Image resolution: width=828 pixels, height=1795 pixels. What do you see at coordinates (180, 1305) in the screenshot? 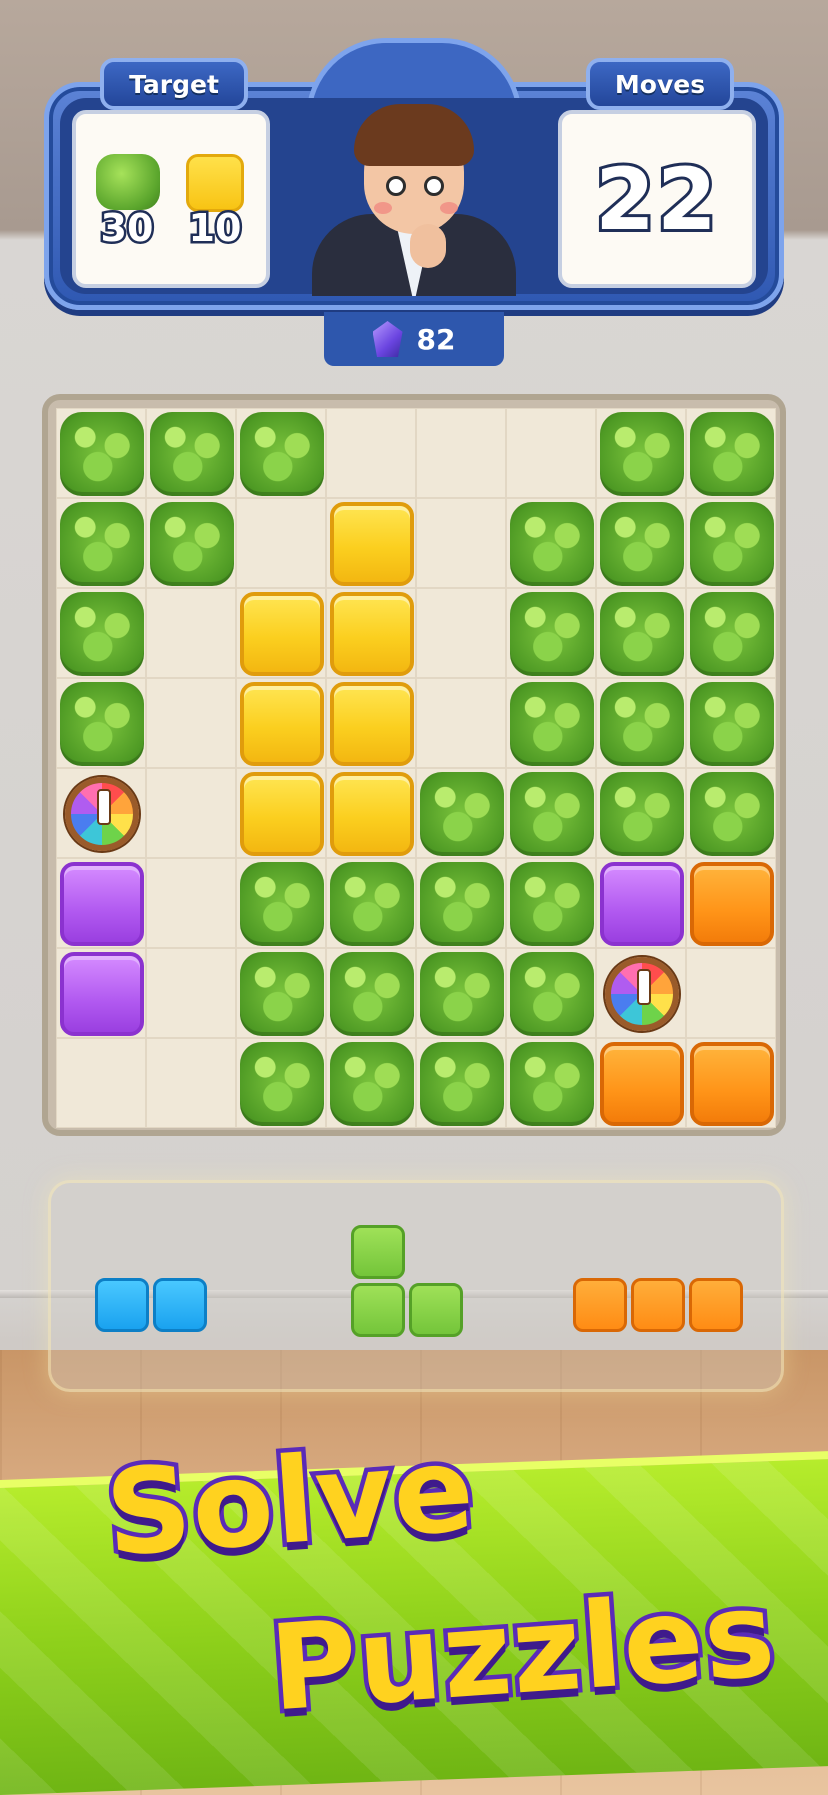
I see `blue-piece-block` at bounding box center [180, 1305].